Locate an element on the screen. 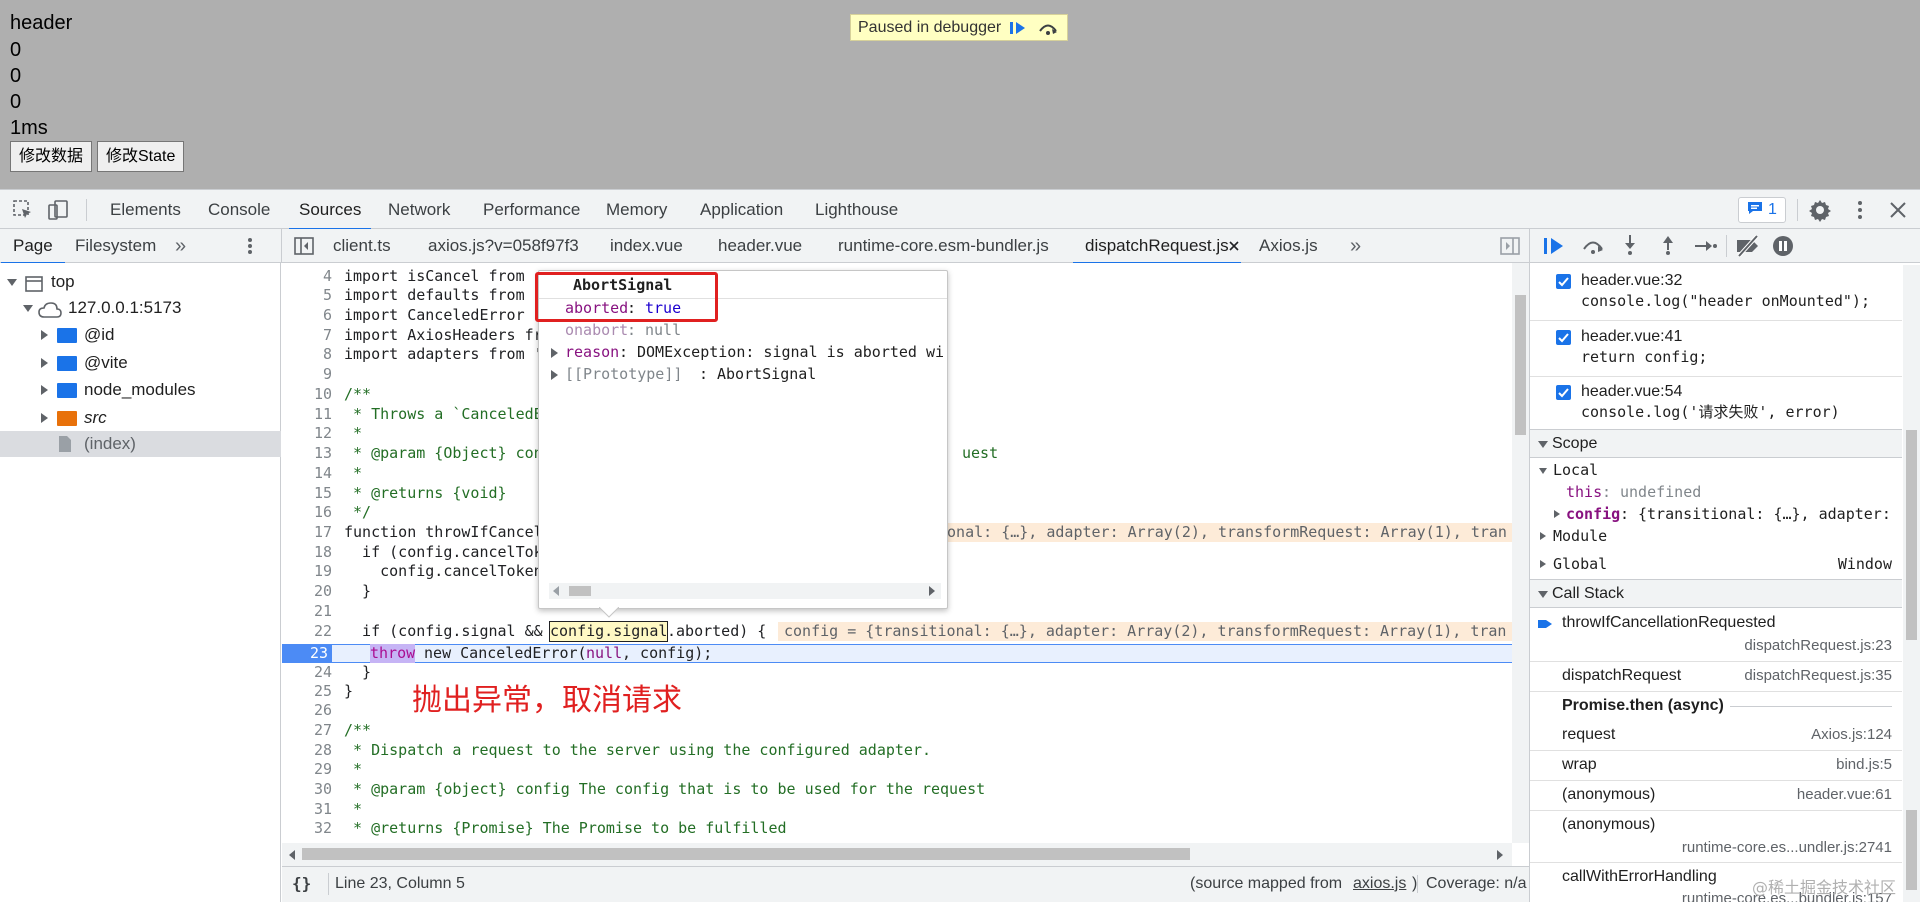 The image size is (1920, 902). tree-item-folder: @vite is located at coordinates (140, 363).